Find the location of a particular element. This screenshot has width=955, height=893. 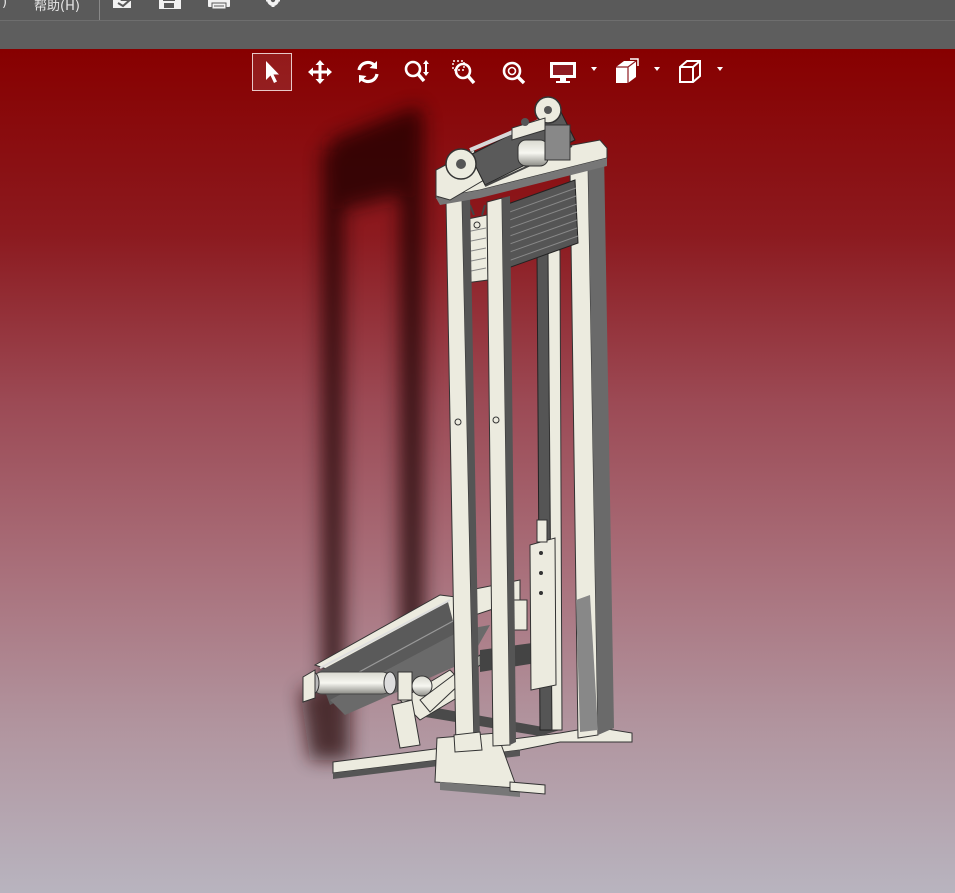

open-icon is located at coordinates (123, 6).